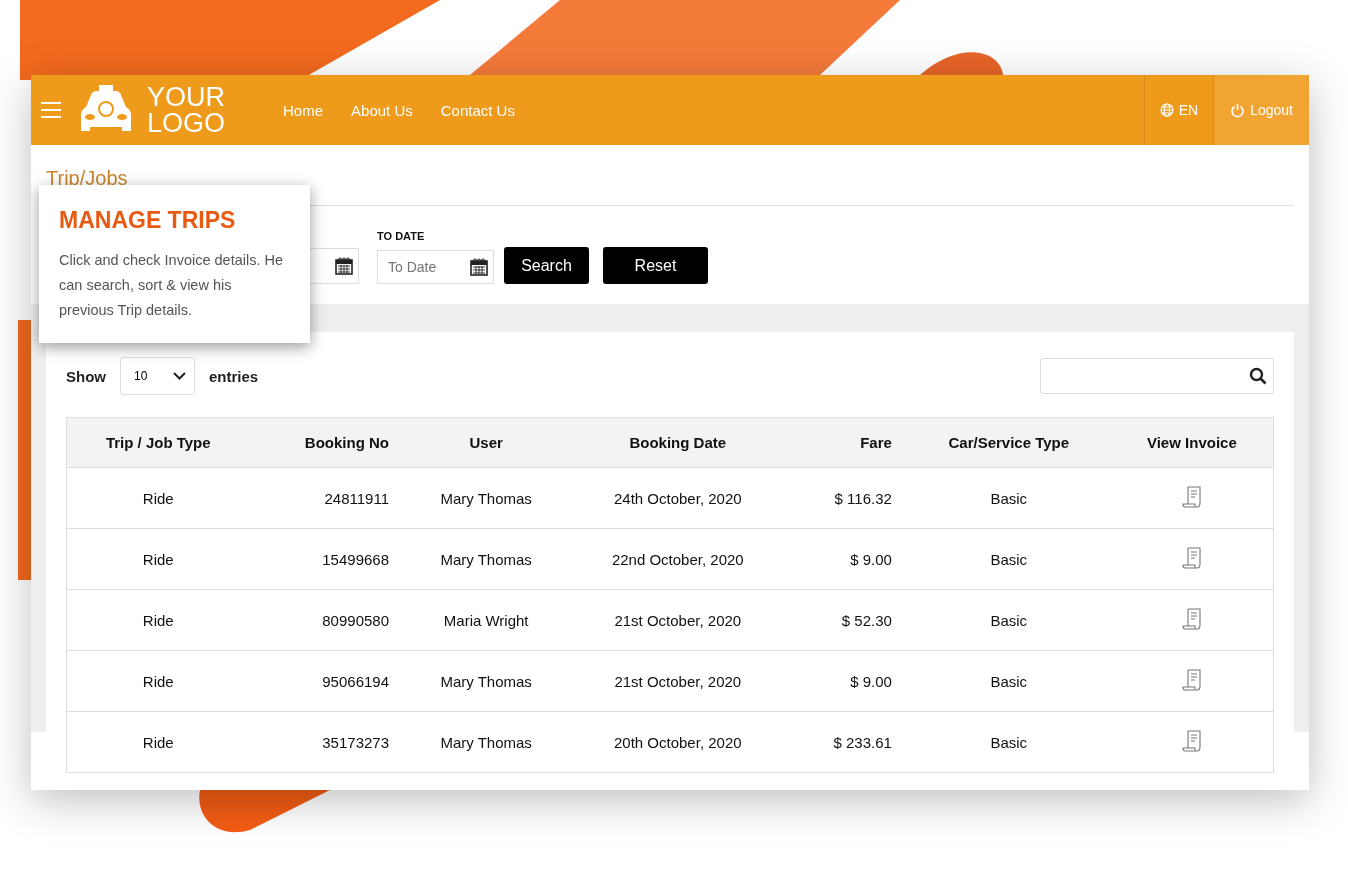 This screenshot has width=1348, height=870. I want to click on page-size-select: 10, so click(157, 376).